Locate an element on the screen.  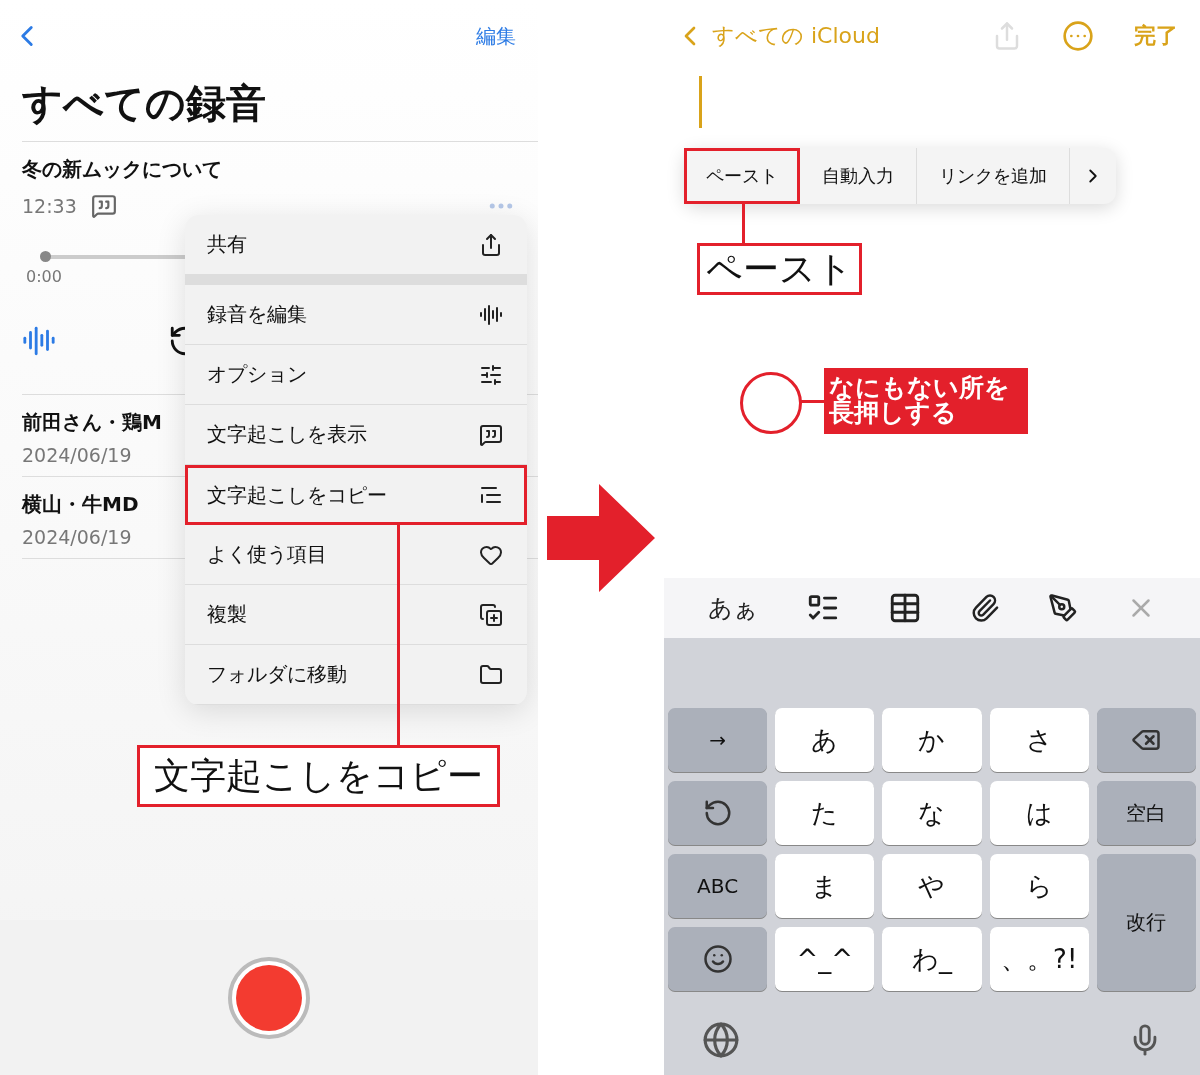
paperclip-icon is located at coordinates (985, 608).